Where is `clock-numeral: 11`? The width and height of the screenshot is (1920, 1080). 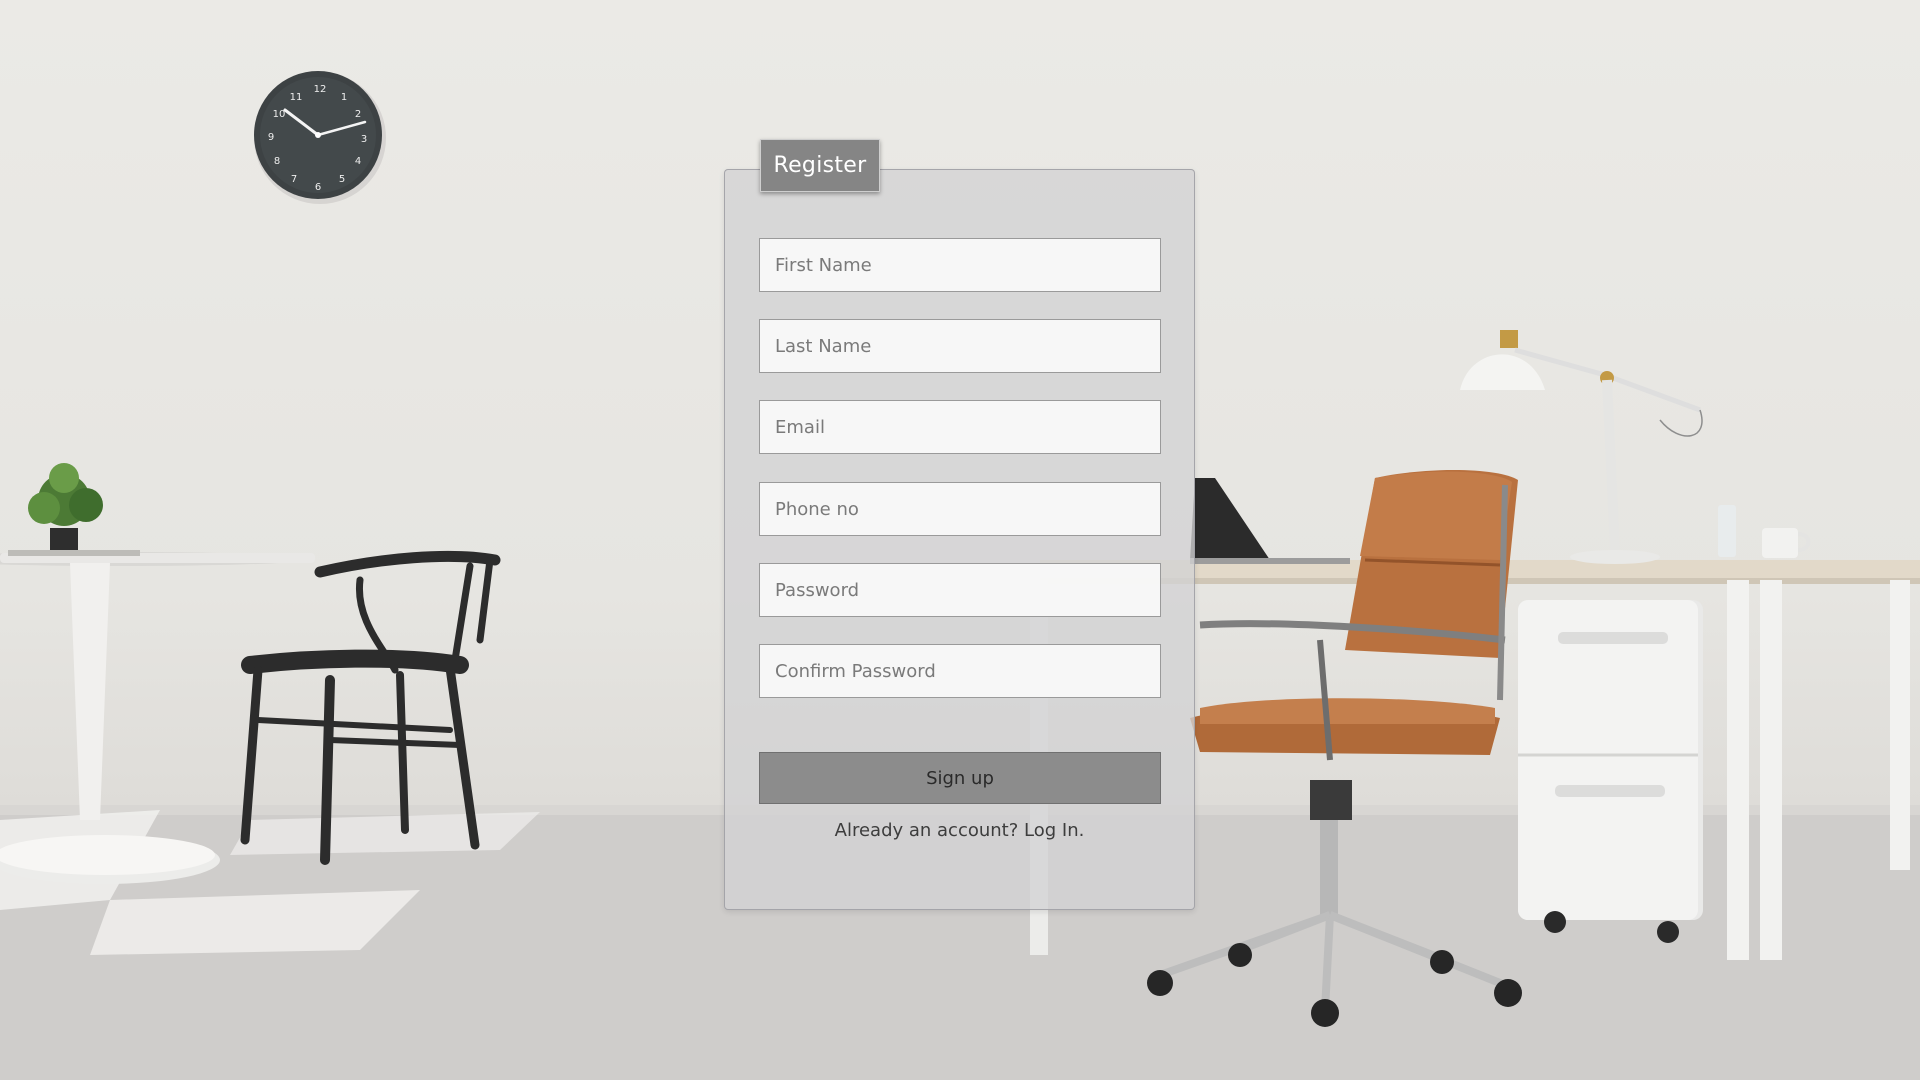
clock-numeral: 11 is located at coordinates (296, 97).